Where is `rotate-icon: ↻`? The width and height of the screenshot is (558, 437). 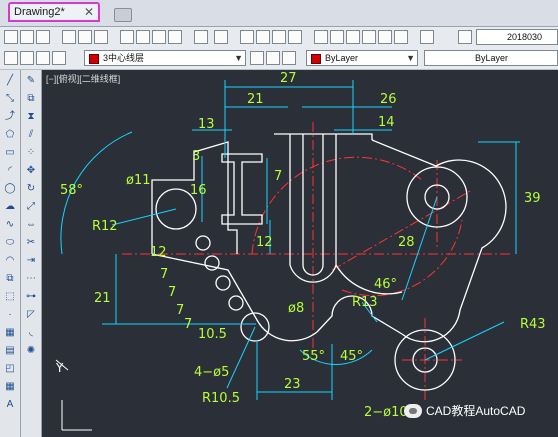
rotate-icon: ↻ is located at coordinates (31, 189).